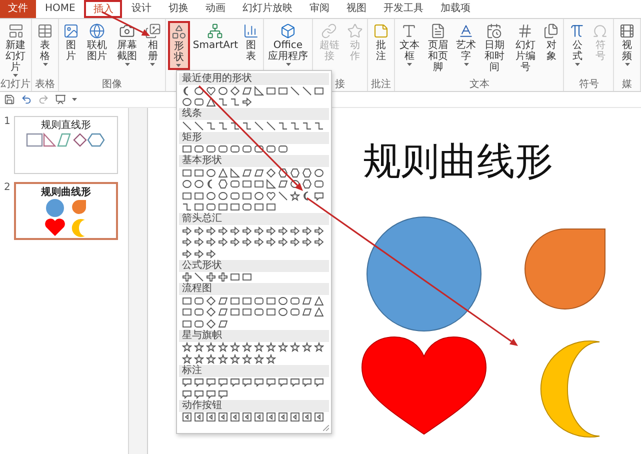 The image size is (641, 454). Describe the element at coordinates (60, 9) in the screenshot. I see `ribbon-tab: HOME` at that location.